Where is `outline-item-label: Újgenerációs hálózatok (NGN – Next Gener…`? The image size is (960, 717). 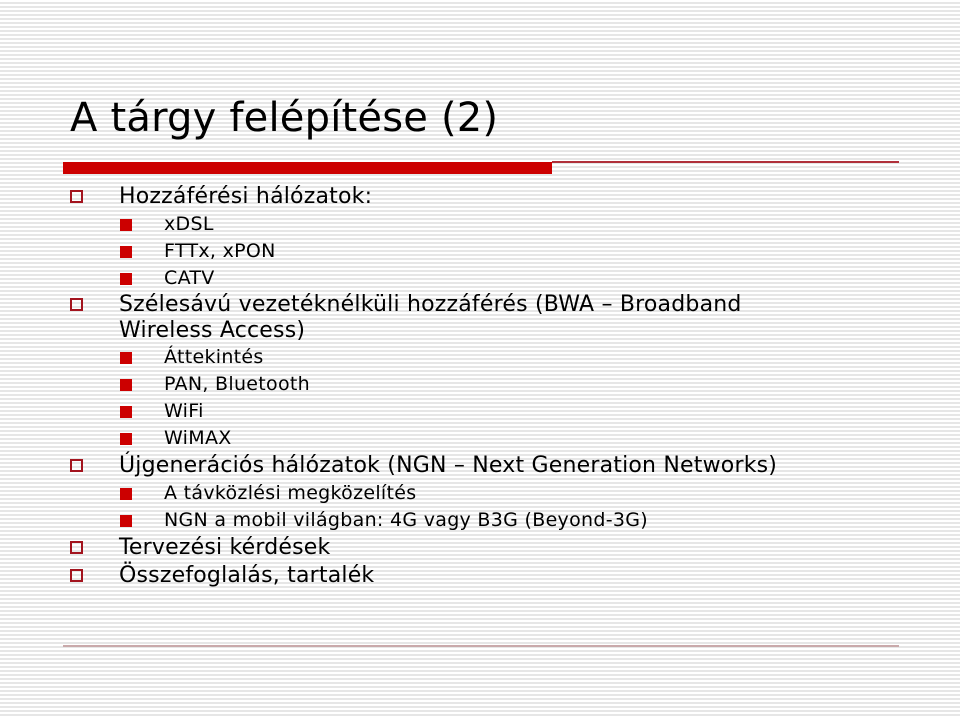 outline-item-label: Újgenerációs hálózatok (NGN – Next Gener… is located at coordinates (448, 465).